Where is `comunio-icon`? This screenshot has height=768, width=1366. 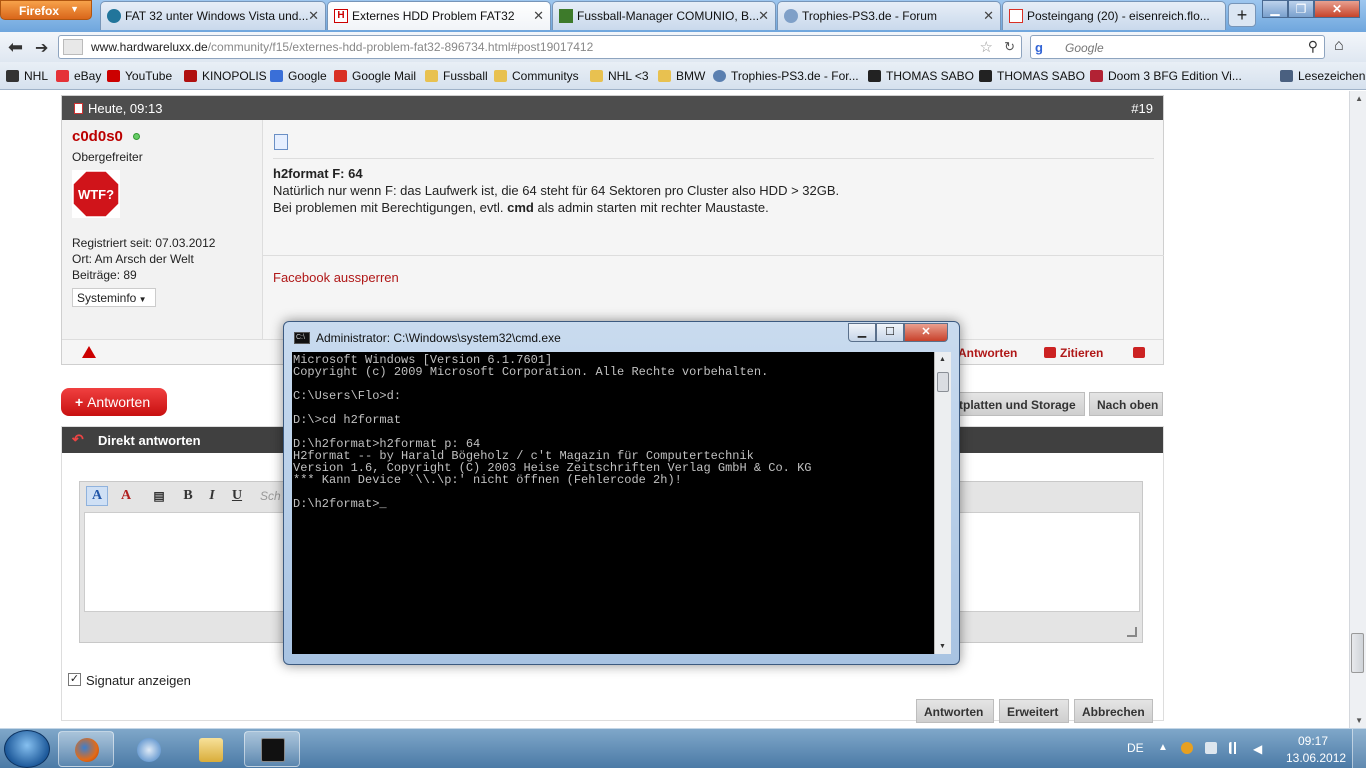
comunio-icon is located at coordinates (566, 16).